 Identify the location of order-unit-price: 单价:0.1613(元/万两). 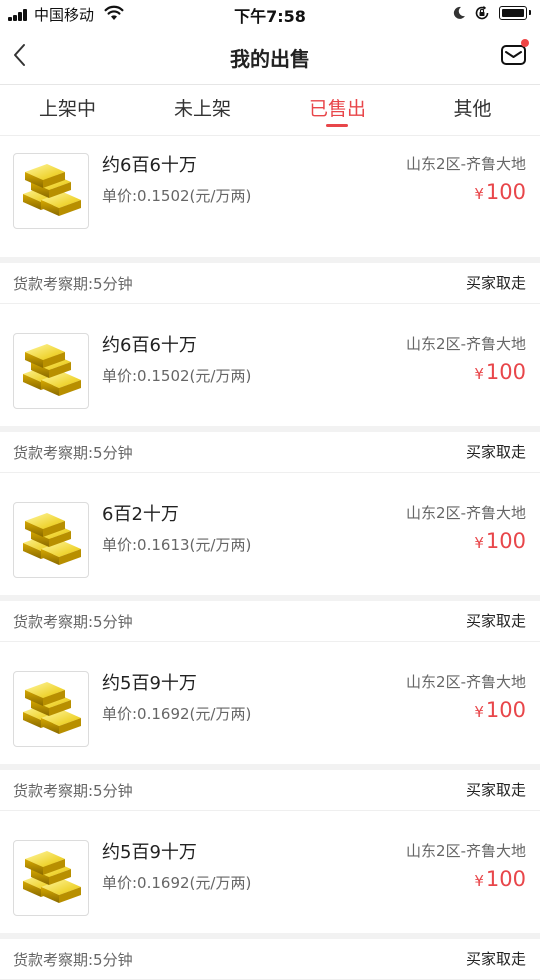
(177, 545).